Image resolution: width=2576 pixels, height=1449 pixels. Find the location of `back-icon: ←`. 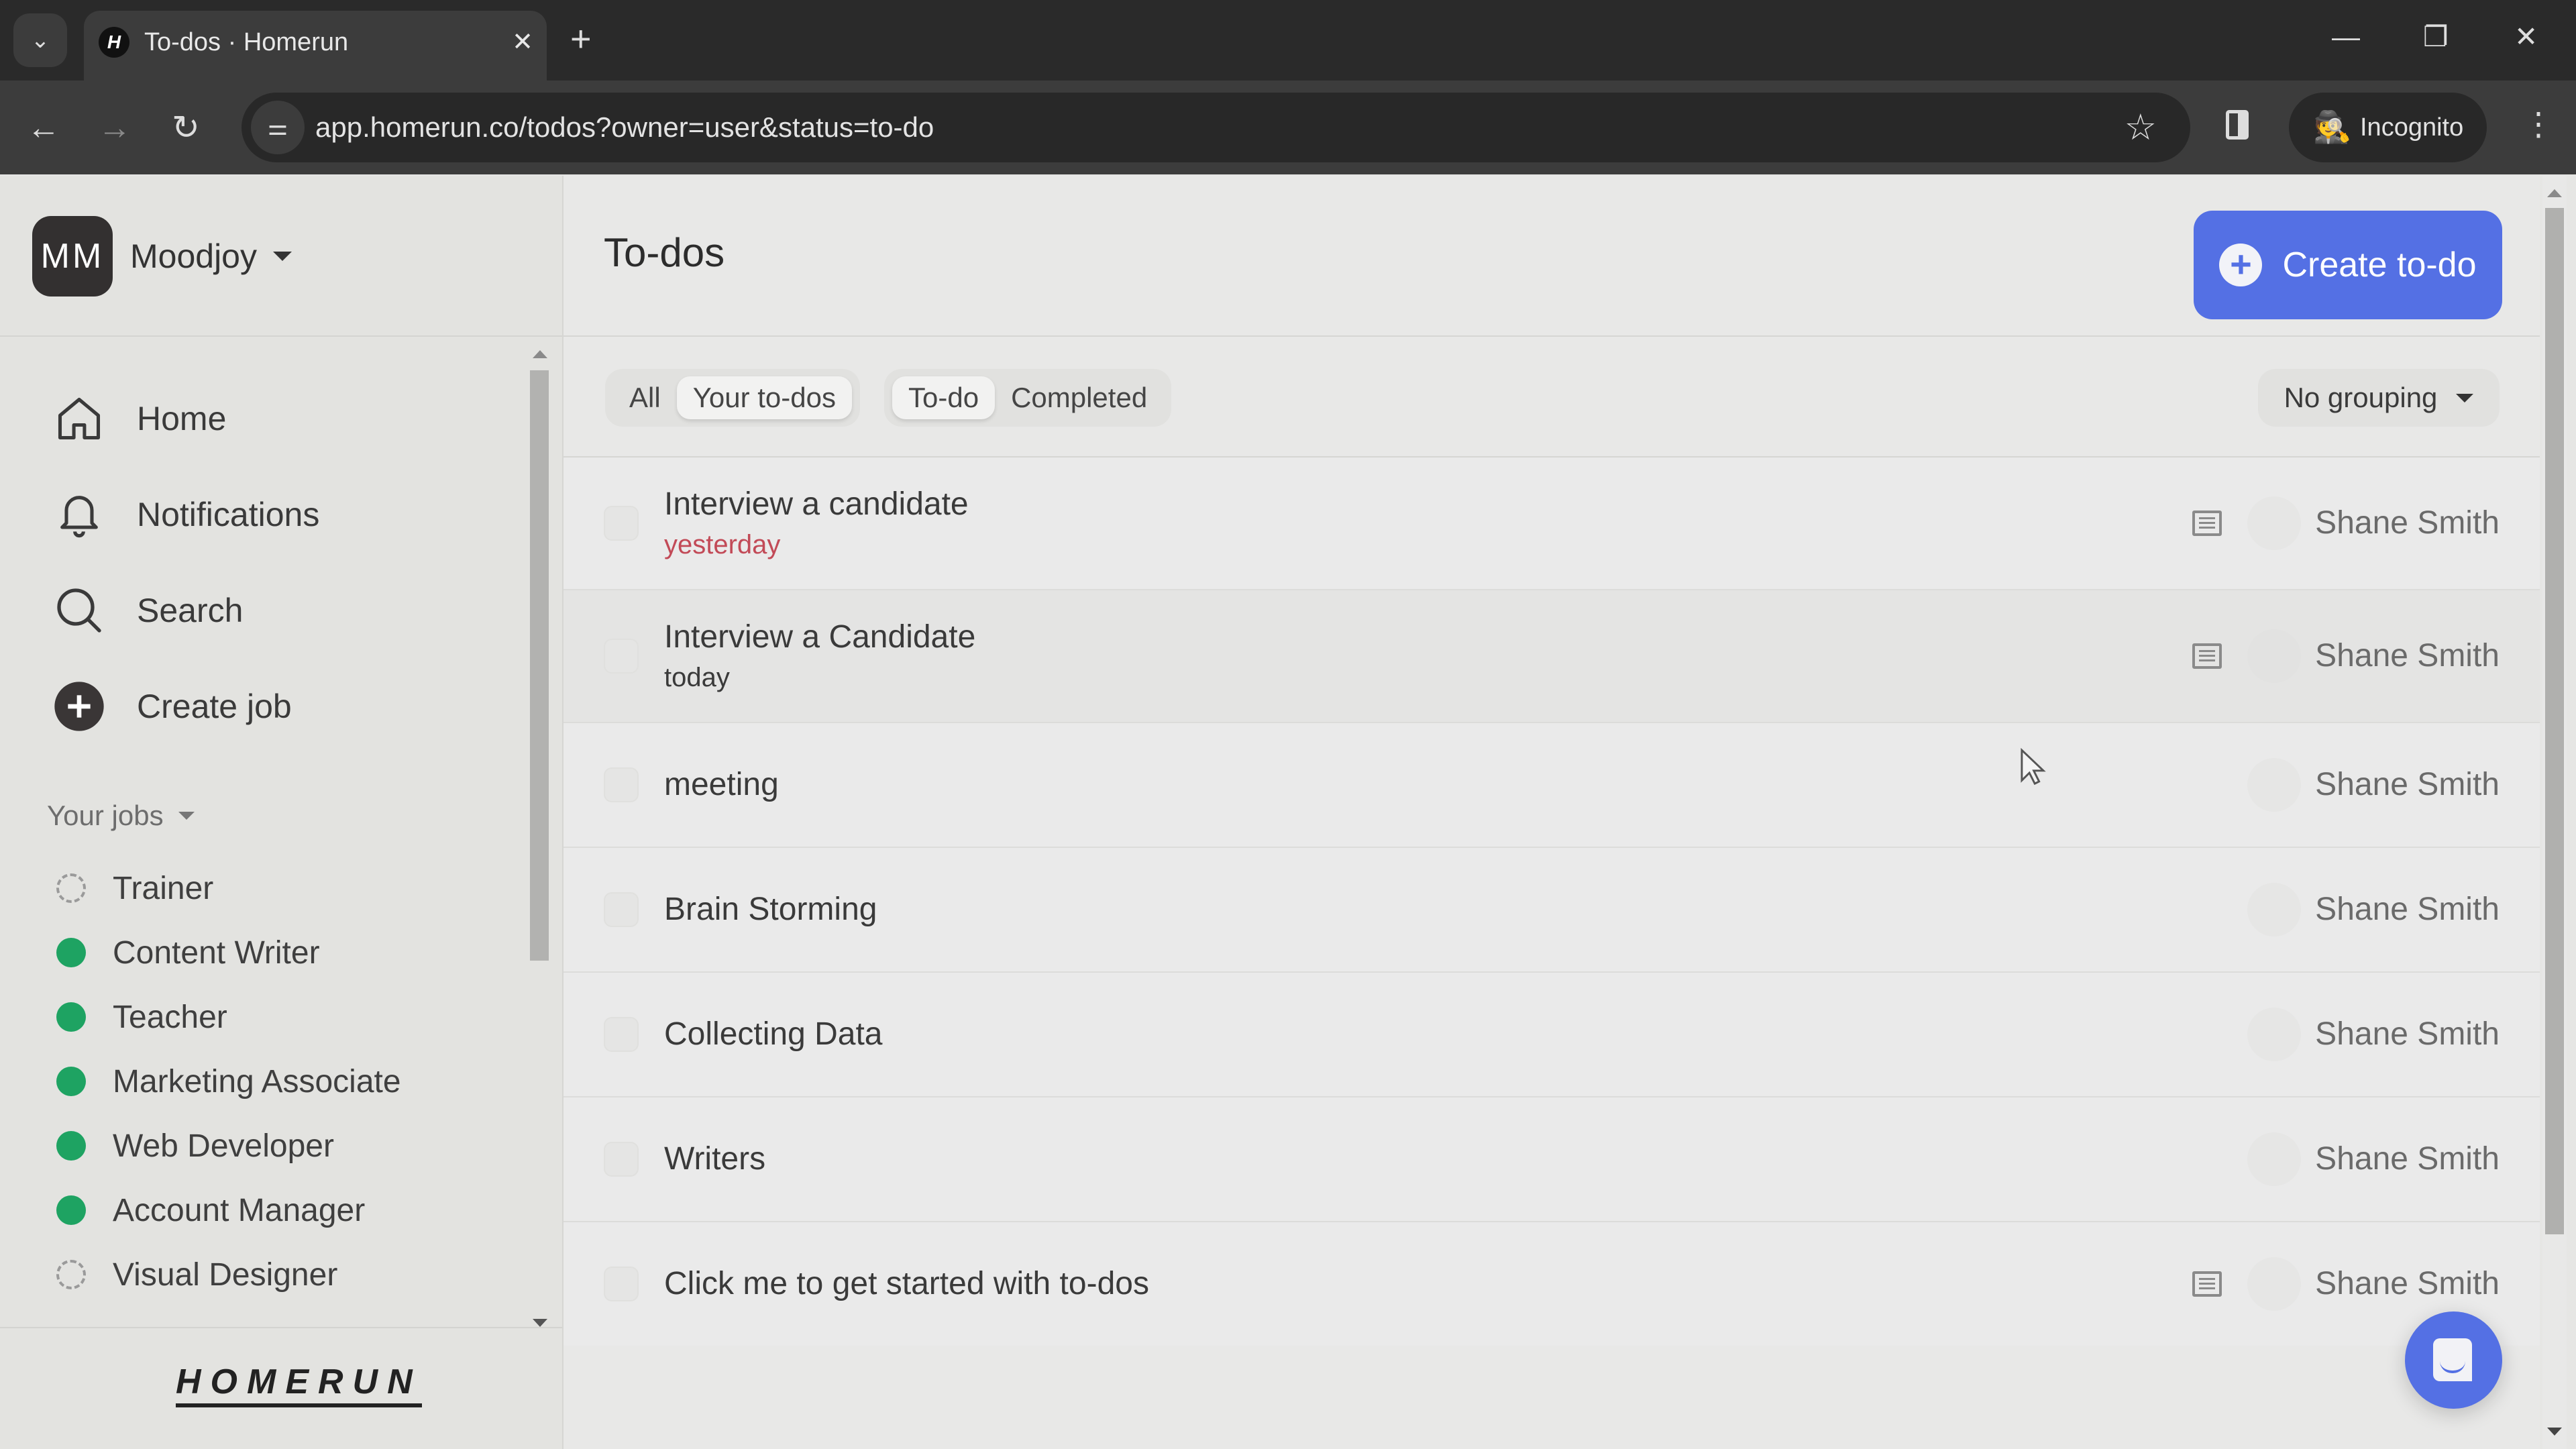

back-icon: ← is located at coordinates (43, 127).